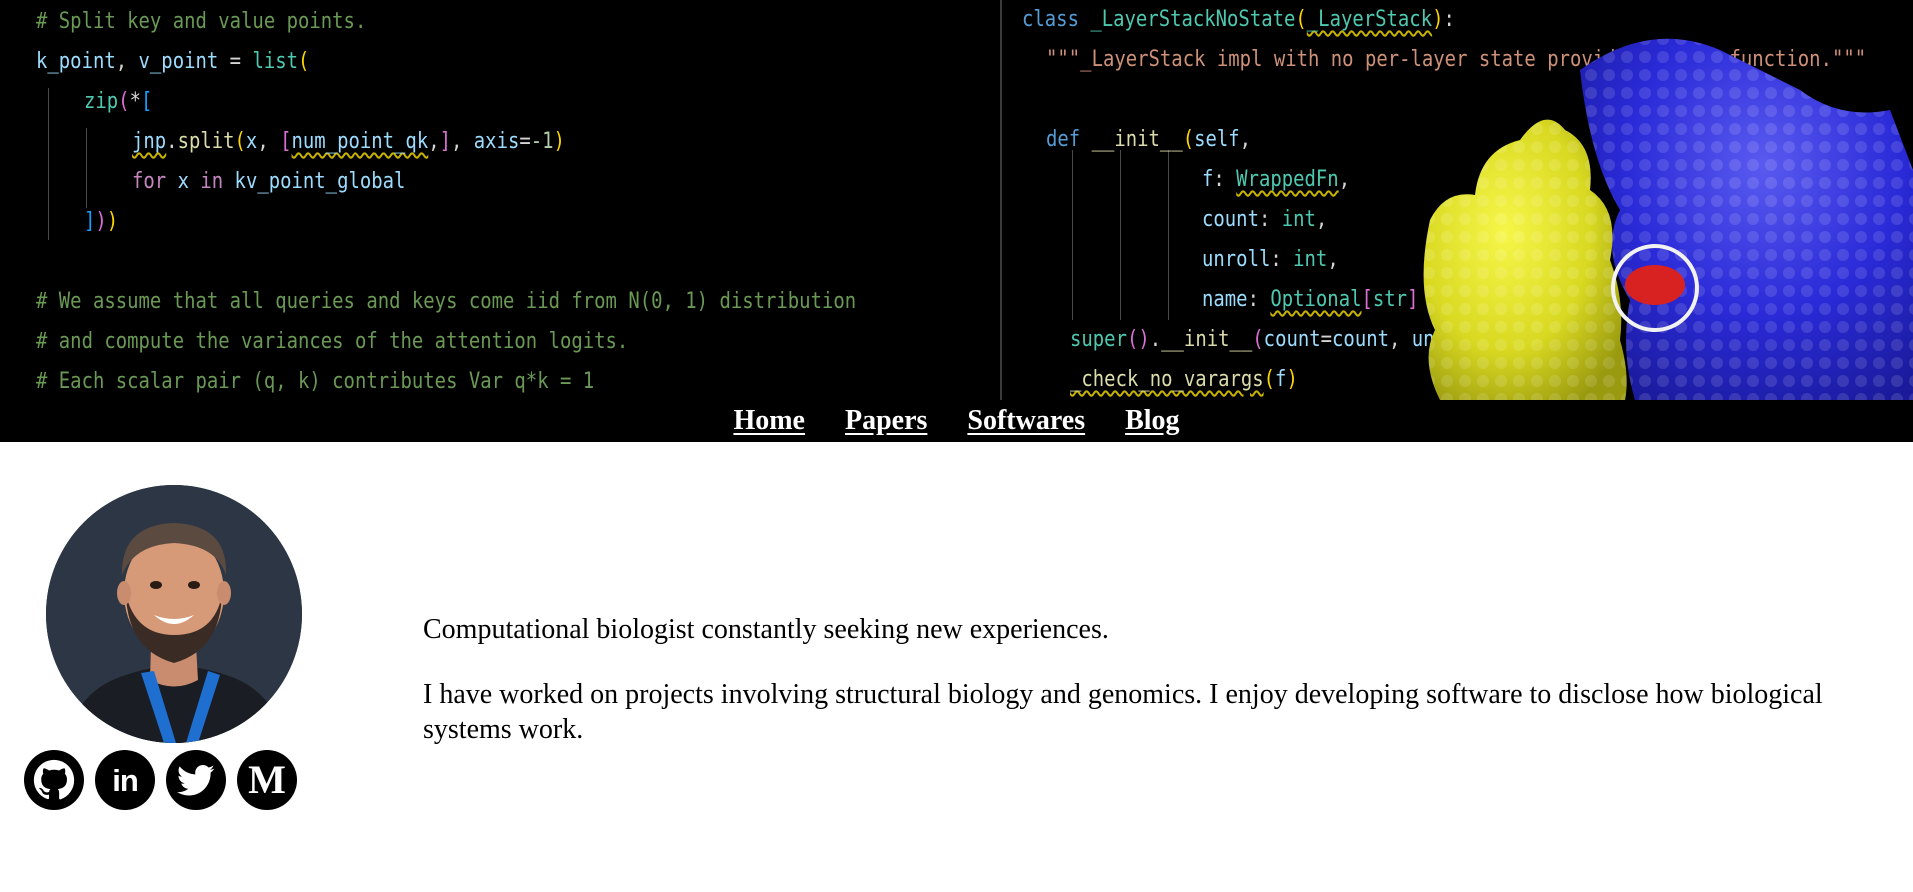 Image resolution: width=1913 pixels, height=892 pixels. I want to click on twitter-icon, so click(196, 780).